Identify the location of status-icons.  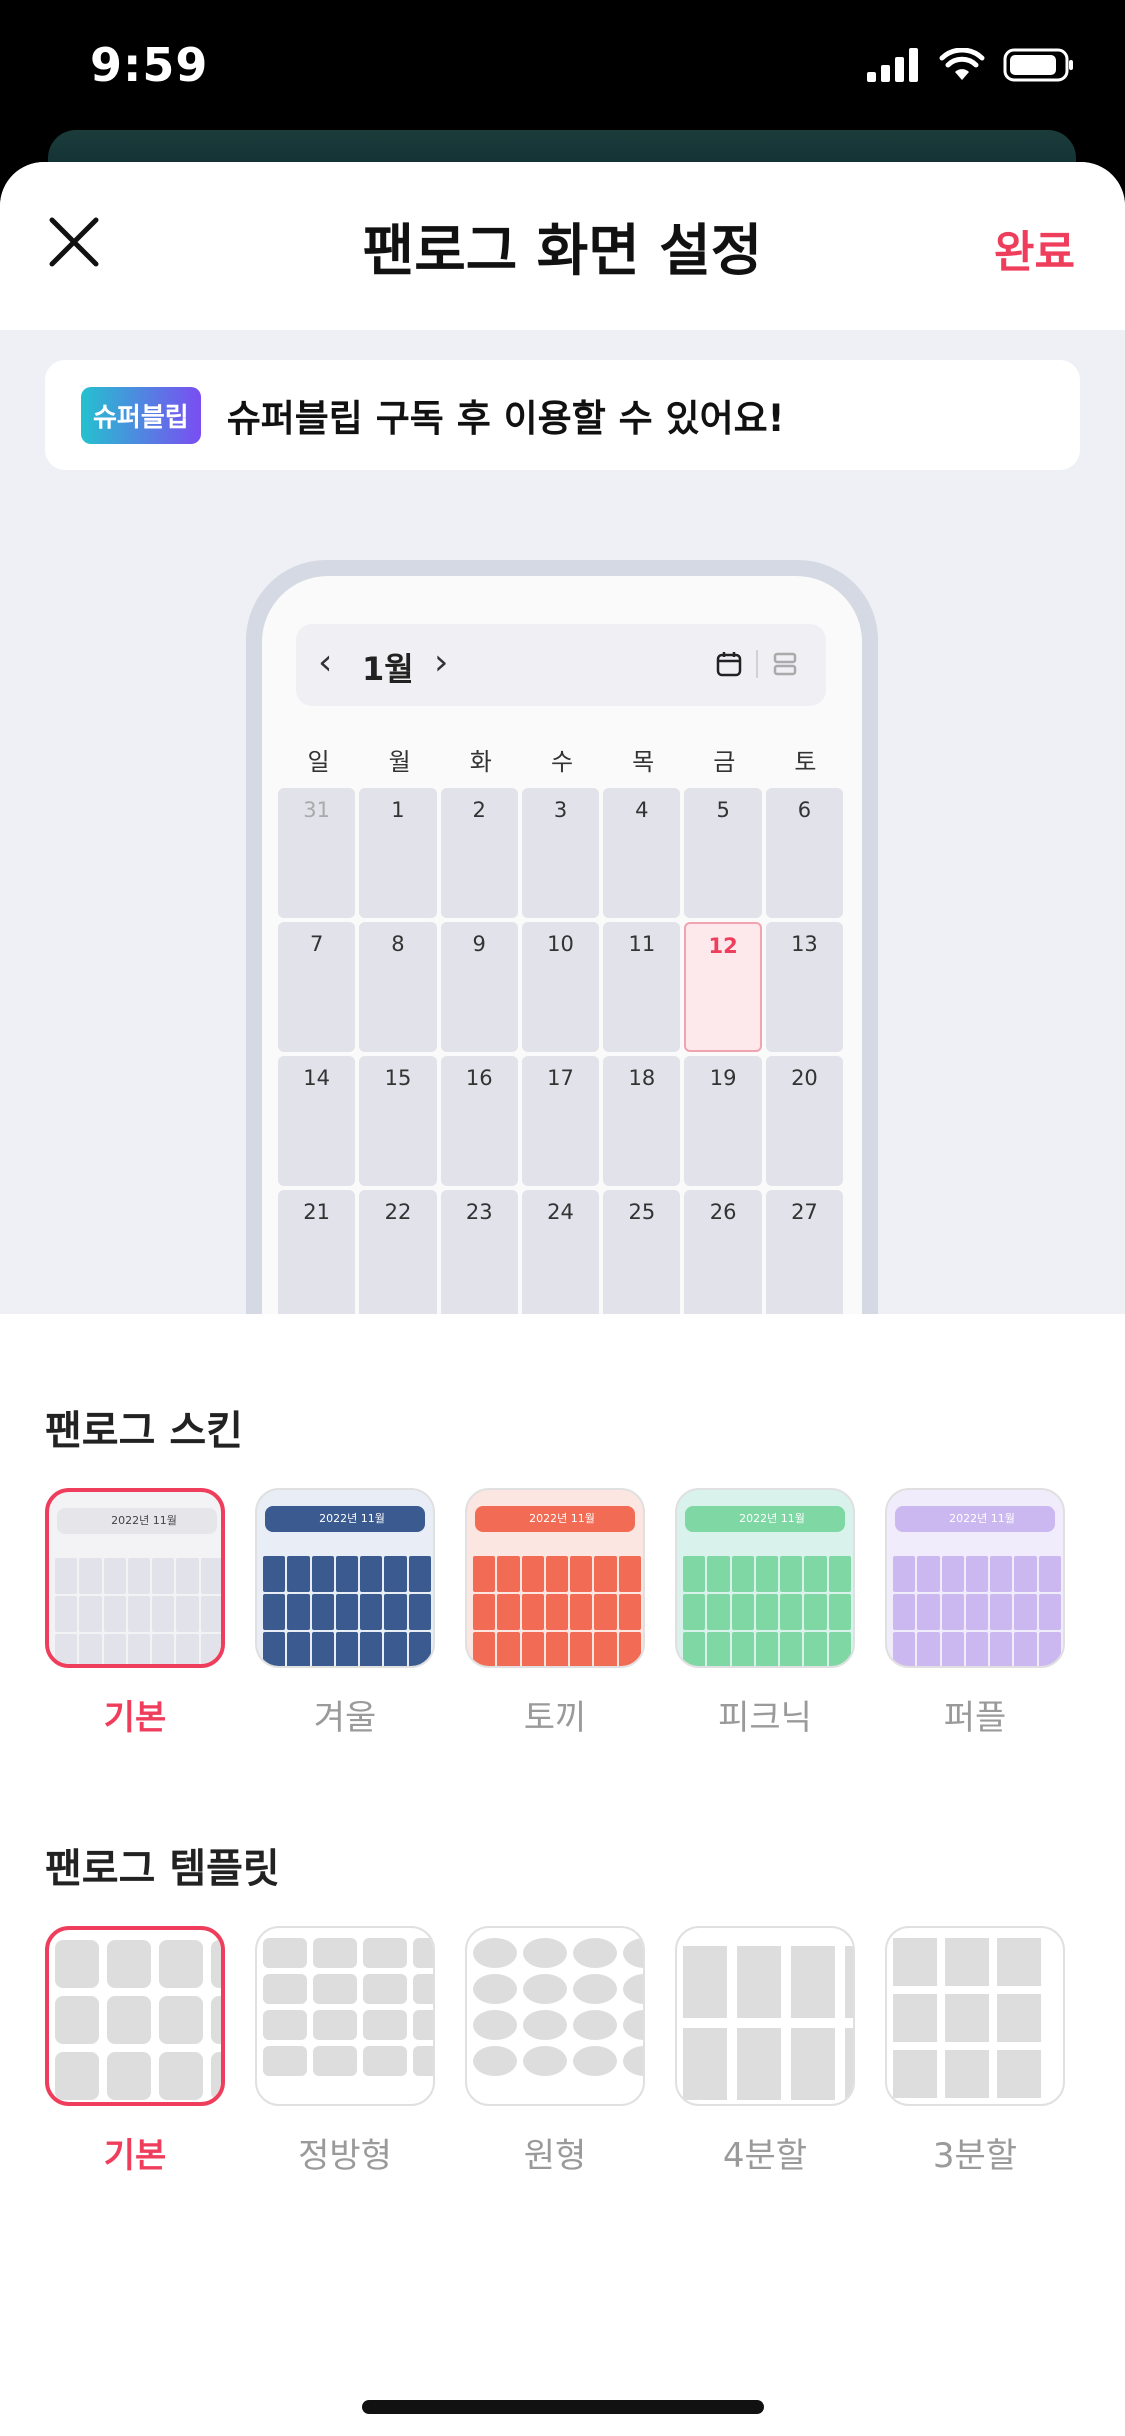
(971, 65).